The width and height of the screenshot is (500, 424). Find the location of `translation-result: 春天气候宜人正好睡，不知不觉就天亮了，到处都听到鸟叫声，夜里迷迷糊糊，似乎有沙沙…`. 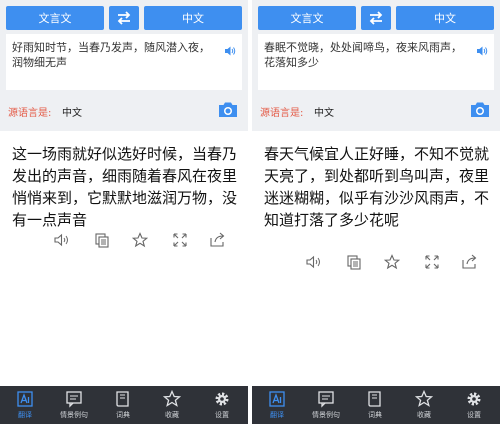

translation-result: 春天气候宜人正好睡，不知不觉就天亮了，到处都听到鸟叫声，夜里迷迷糊糊，似乎有沙沙… is located at coordinates (377, 187).